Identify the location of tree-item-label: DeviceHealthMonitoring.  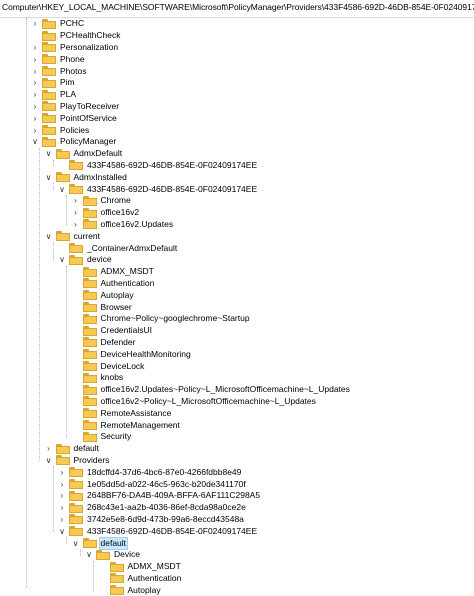
(145, 353).